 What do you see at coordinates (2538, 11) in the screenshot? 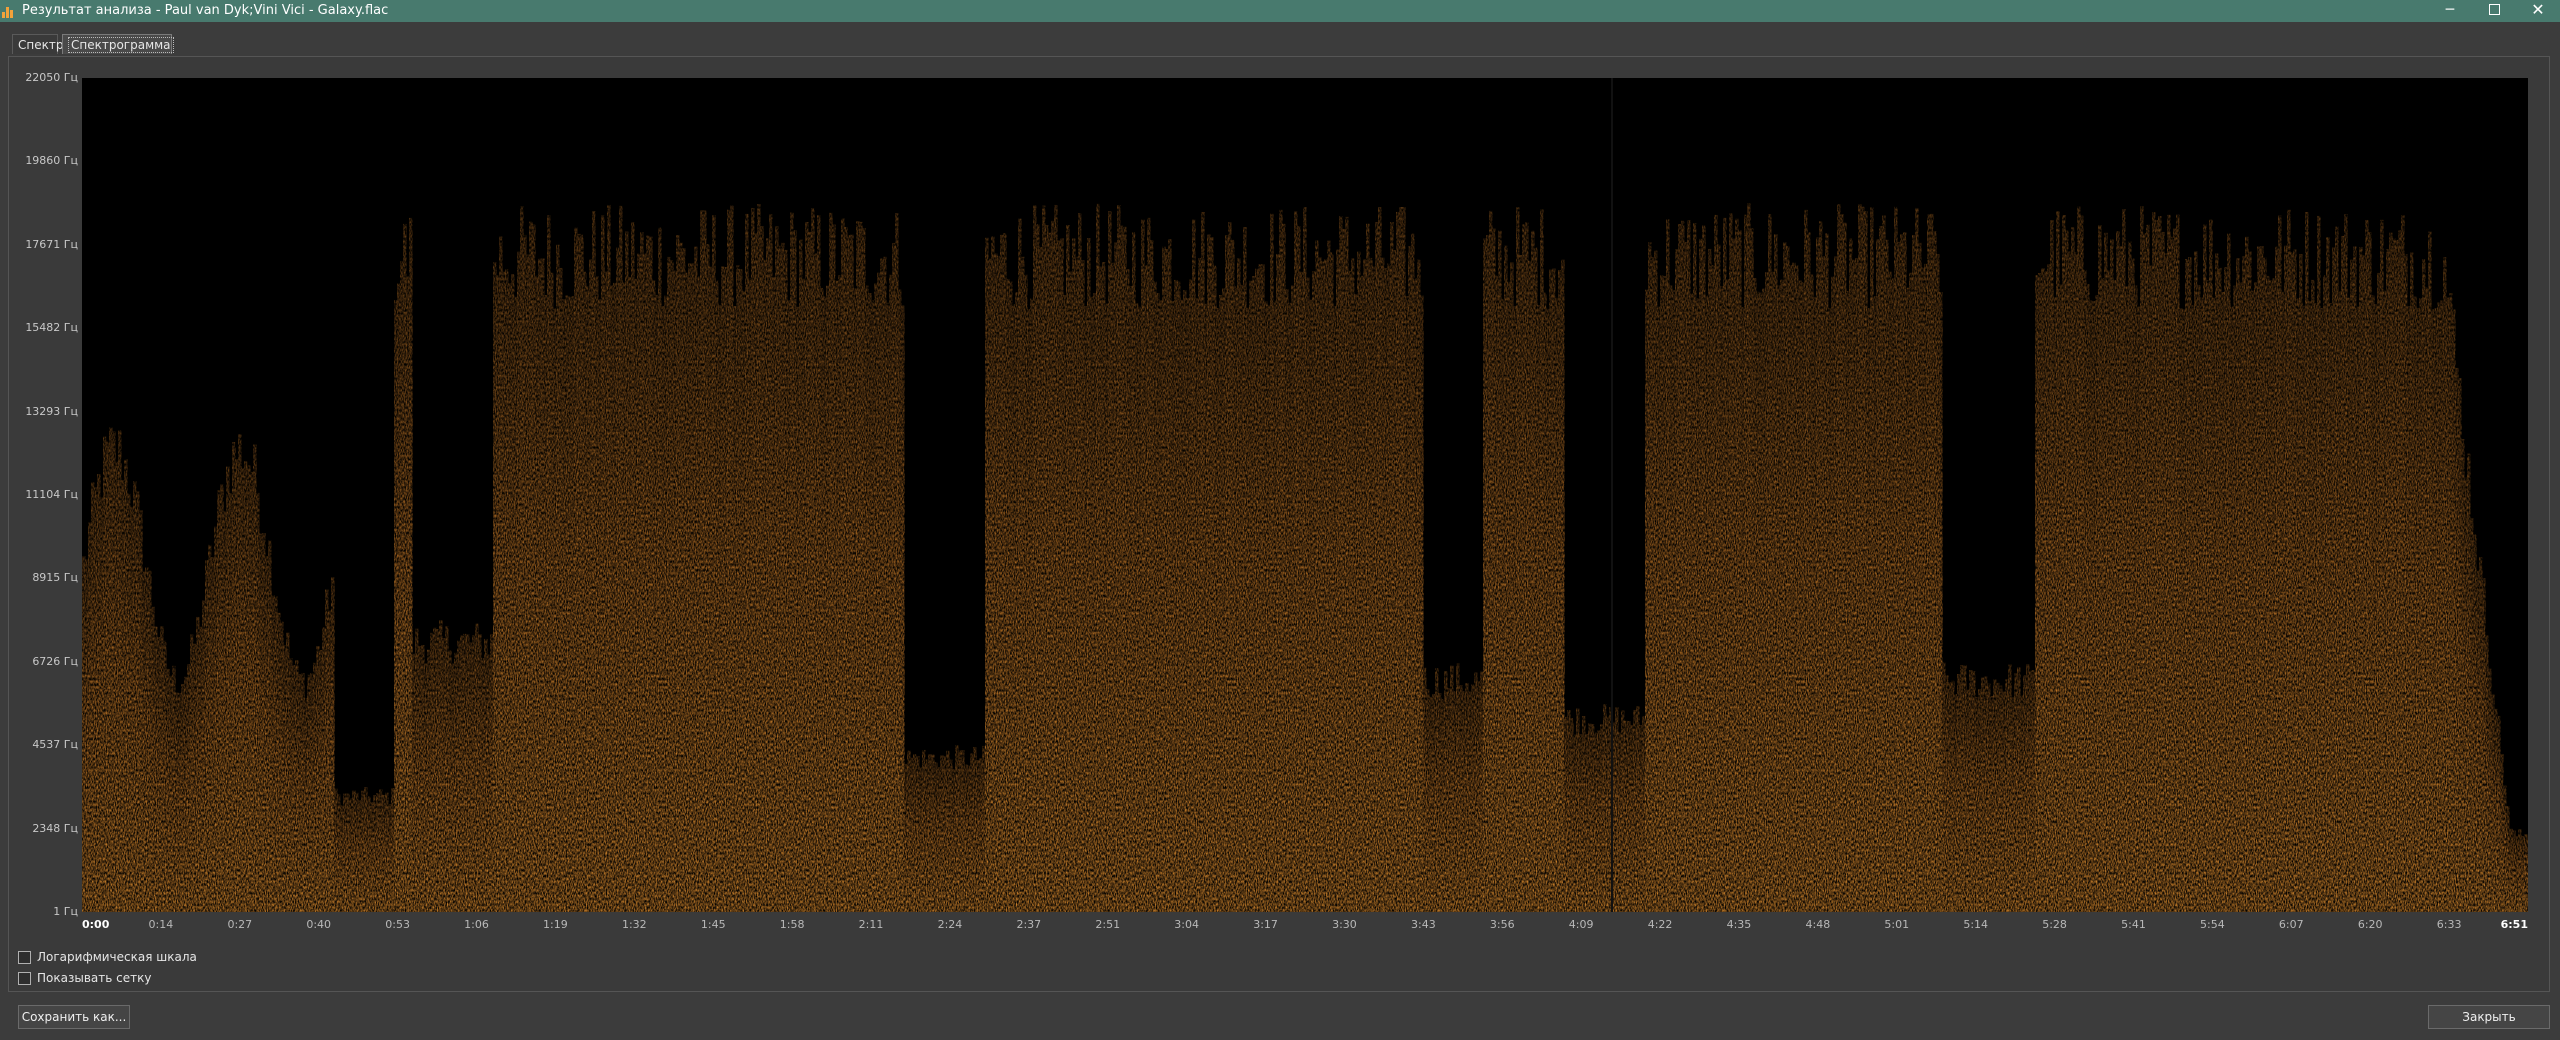
I see `close-window-button: ✕` at bounding box center [2538, 11].